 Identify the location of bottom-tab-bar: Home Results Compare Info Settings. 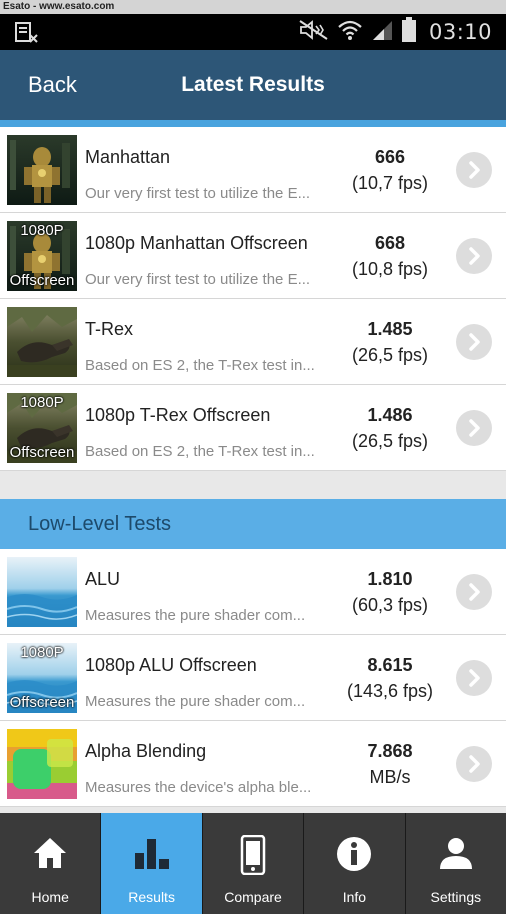
(253, 863).